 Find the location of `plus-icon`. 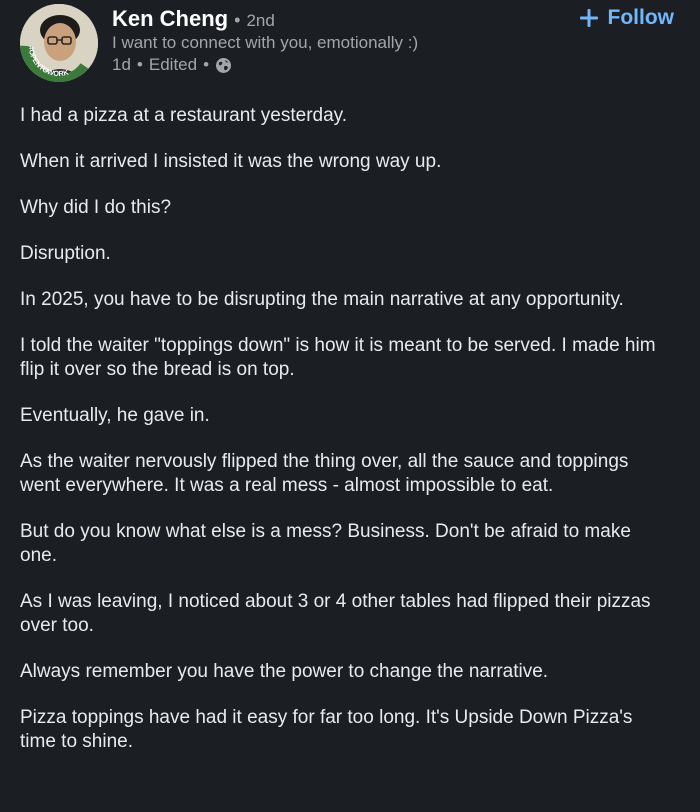

plus-icon is located at coordinates (589, 18).